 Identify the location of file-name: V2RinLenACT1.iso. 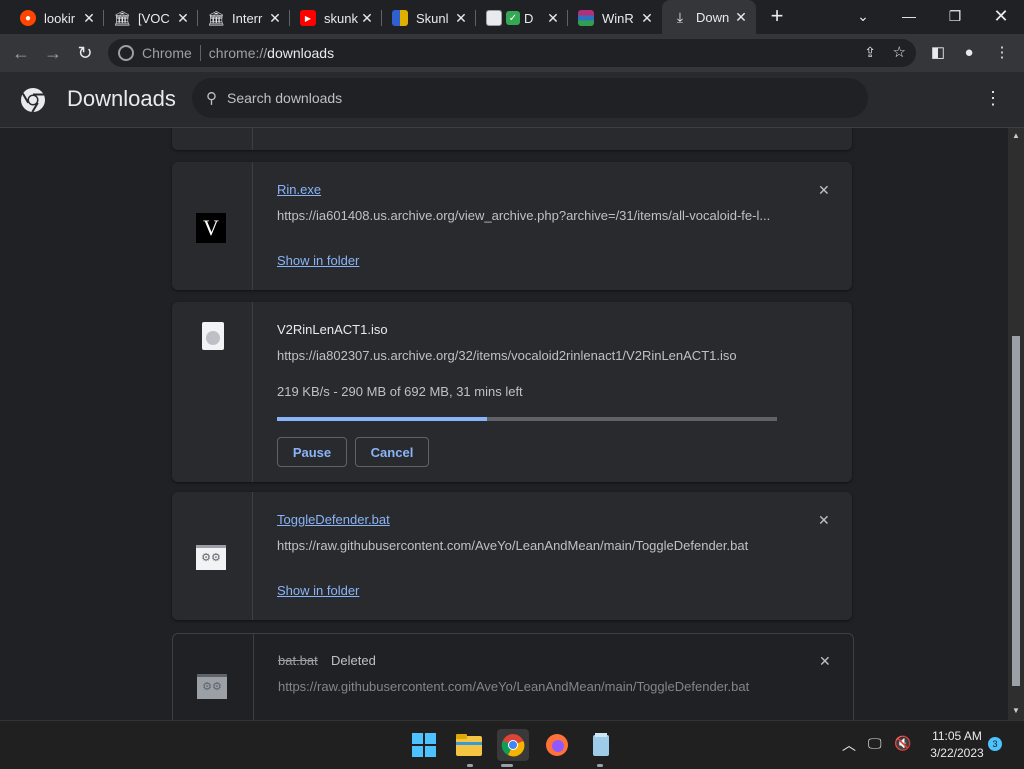
(332, 329).